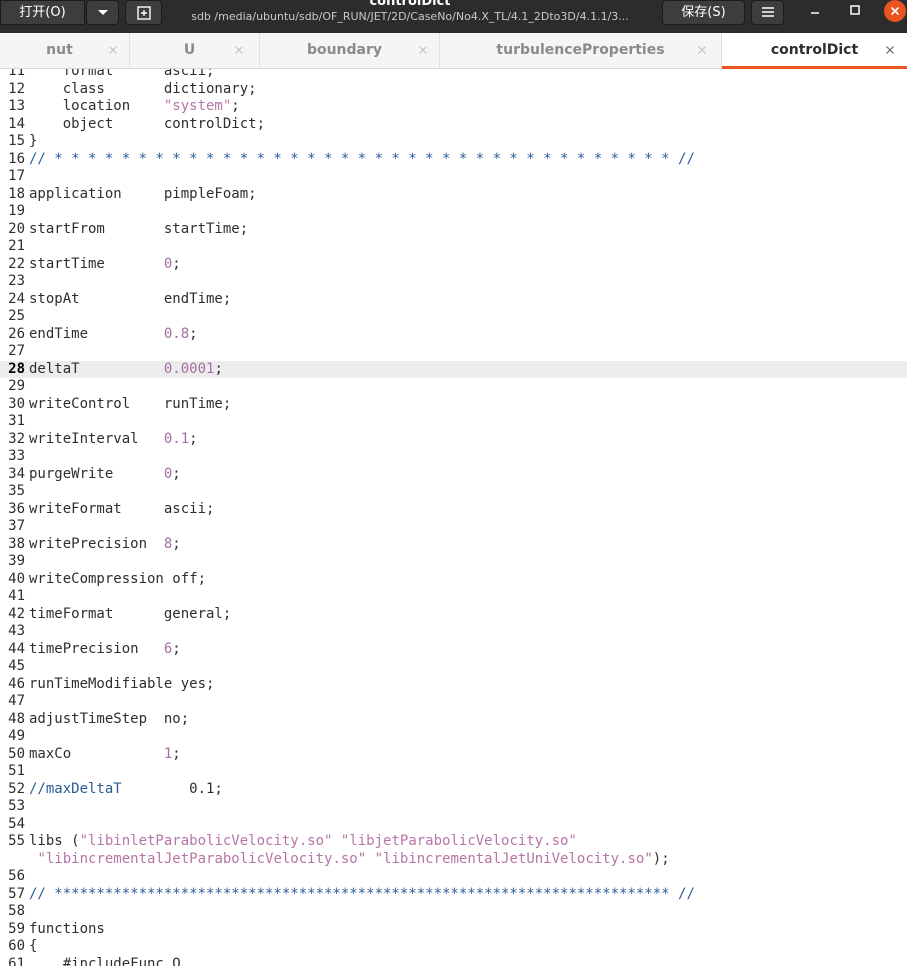  What do you see at coordinates (453, 492) in the screenshot?
I see `code-line: 35` at bounding box center [453, 492].